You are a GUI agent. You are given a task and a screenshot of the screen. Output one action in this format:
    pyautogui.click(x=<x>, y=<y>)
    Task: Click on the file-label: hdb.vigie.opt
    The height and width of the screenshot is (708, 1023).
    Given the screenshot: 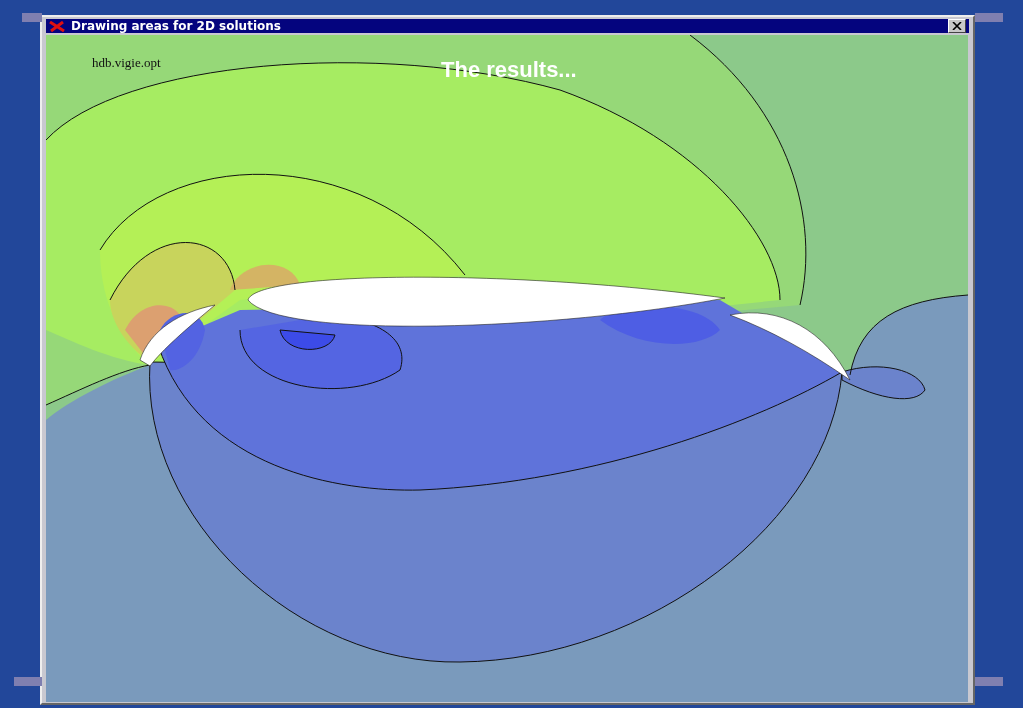 What is the action you would take?
    pyautogui.click(x=126, y=63)
    